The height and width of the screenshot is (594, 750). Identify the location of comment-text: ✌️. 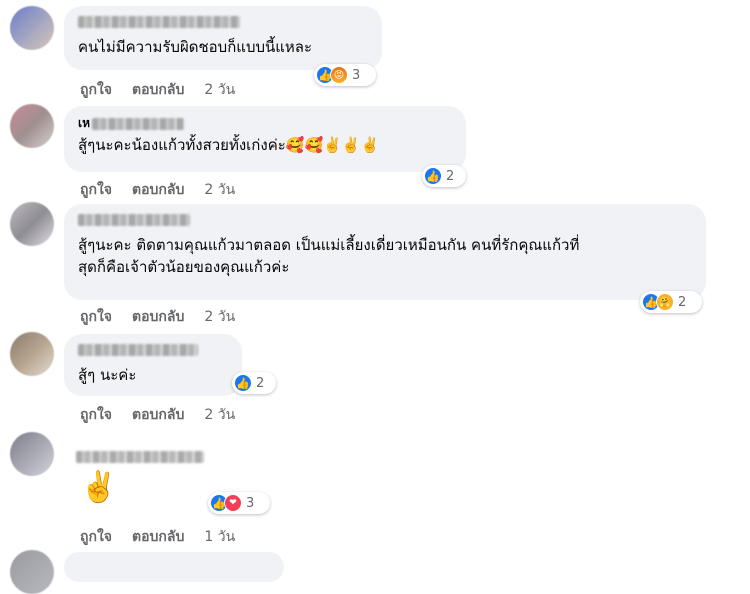
(99, 487).